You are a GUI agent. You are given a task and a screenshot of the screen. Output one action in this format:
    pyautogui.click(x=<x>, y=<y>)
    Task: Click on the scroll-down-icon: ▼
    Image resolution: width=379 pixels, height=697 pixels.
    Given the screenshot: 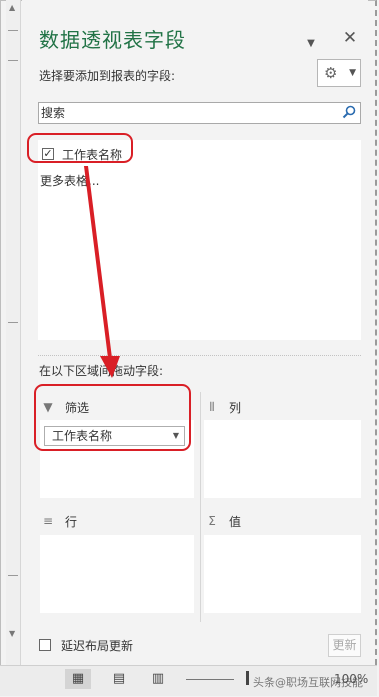 What is the action you would take?
    pyautogui.click(x=12, y=634)
    